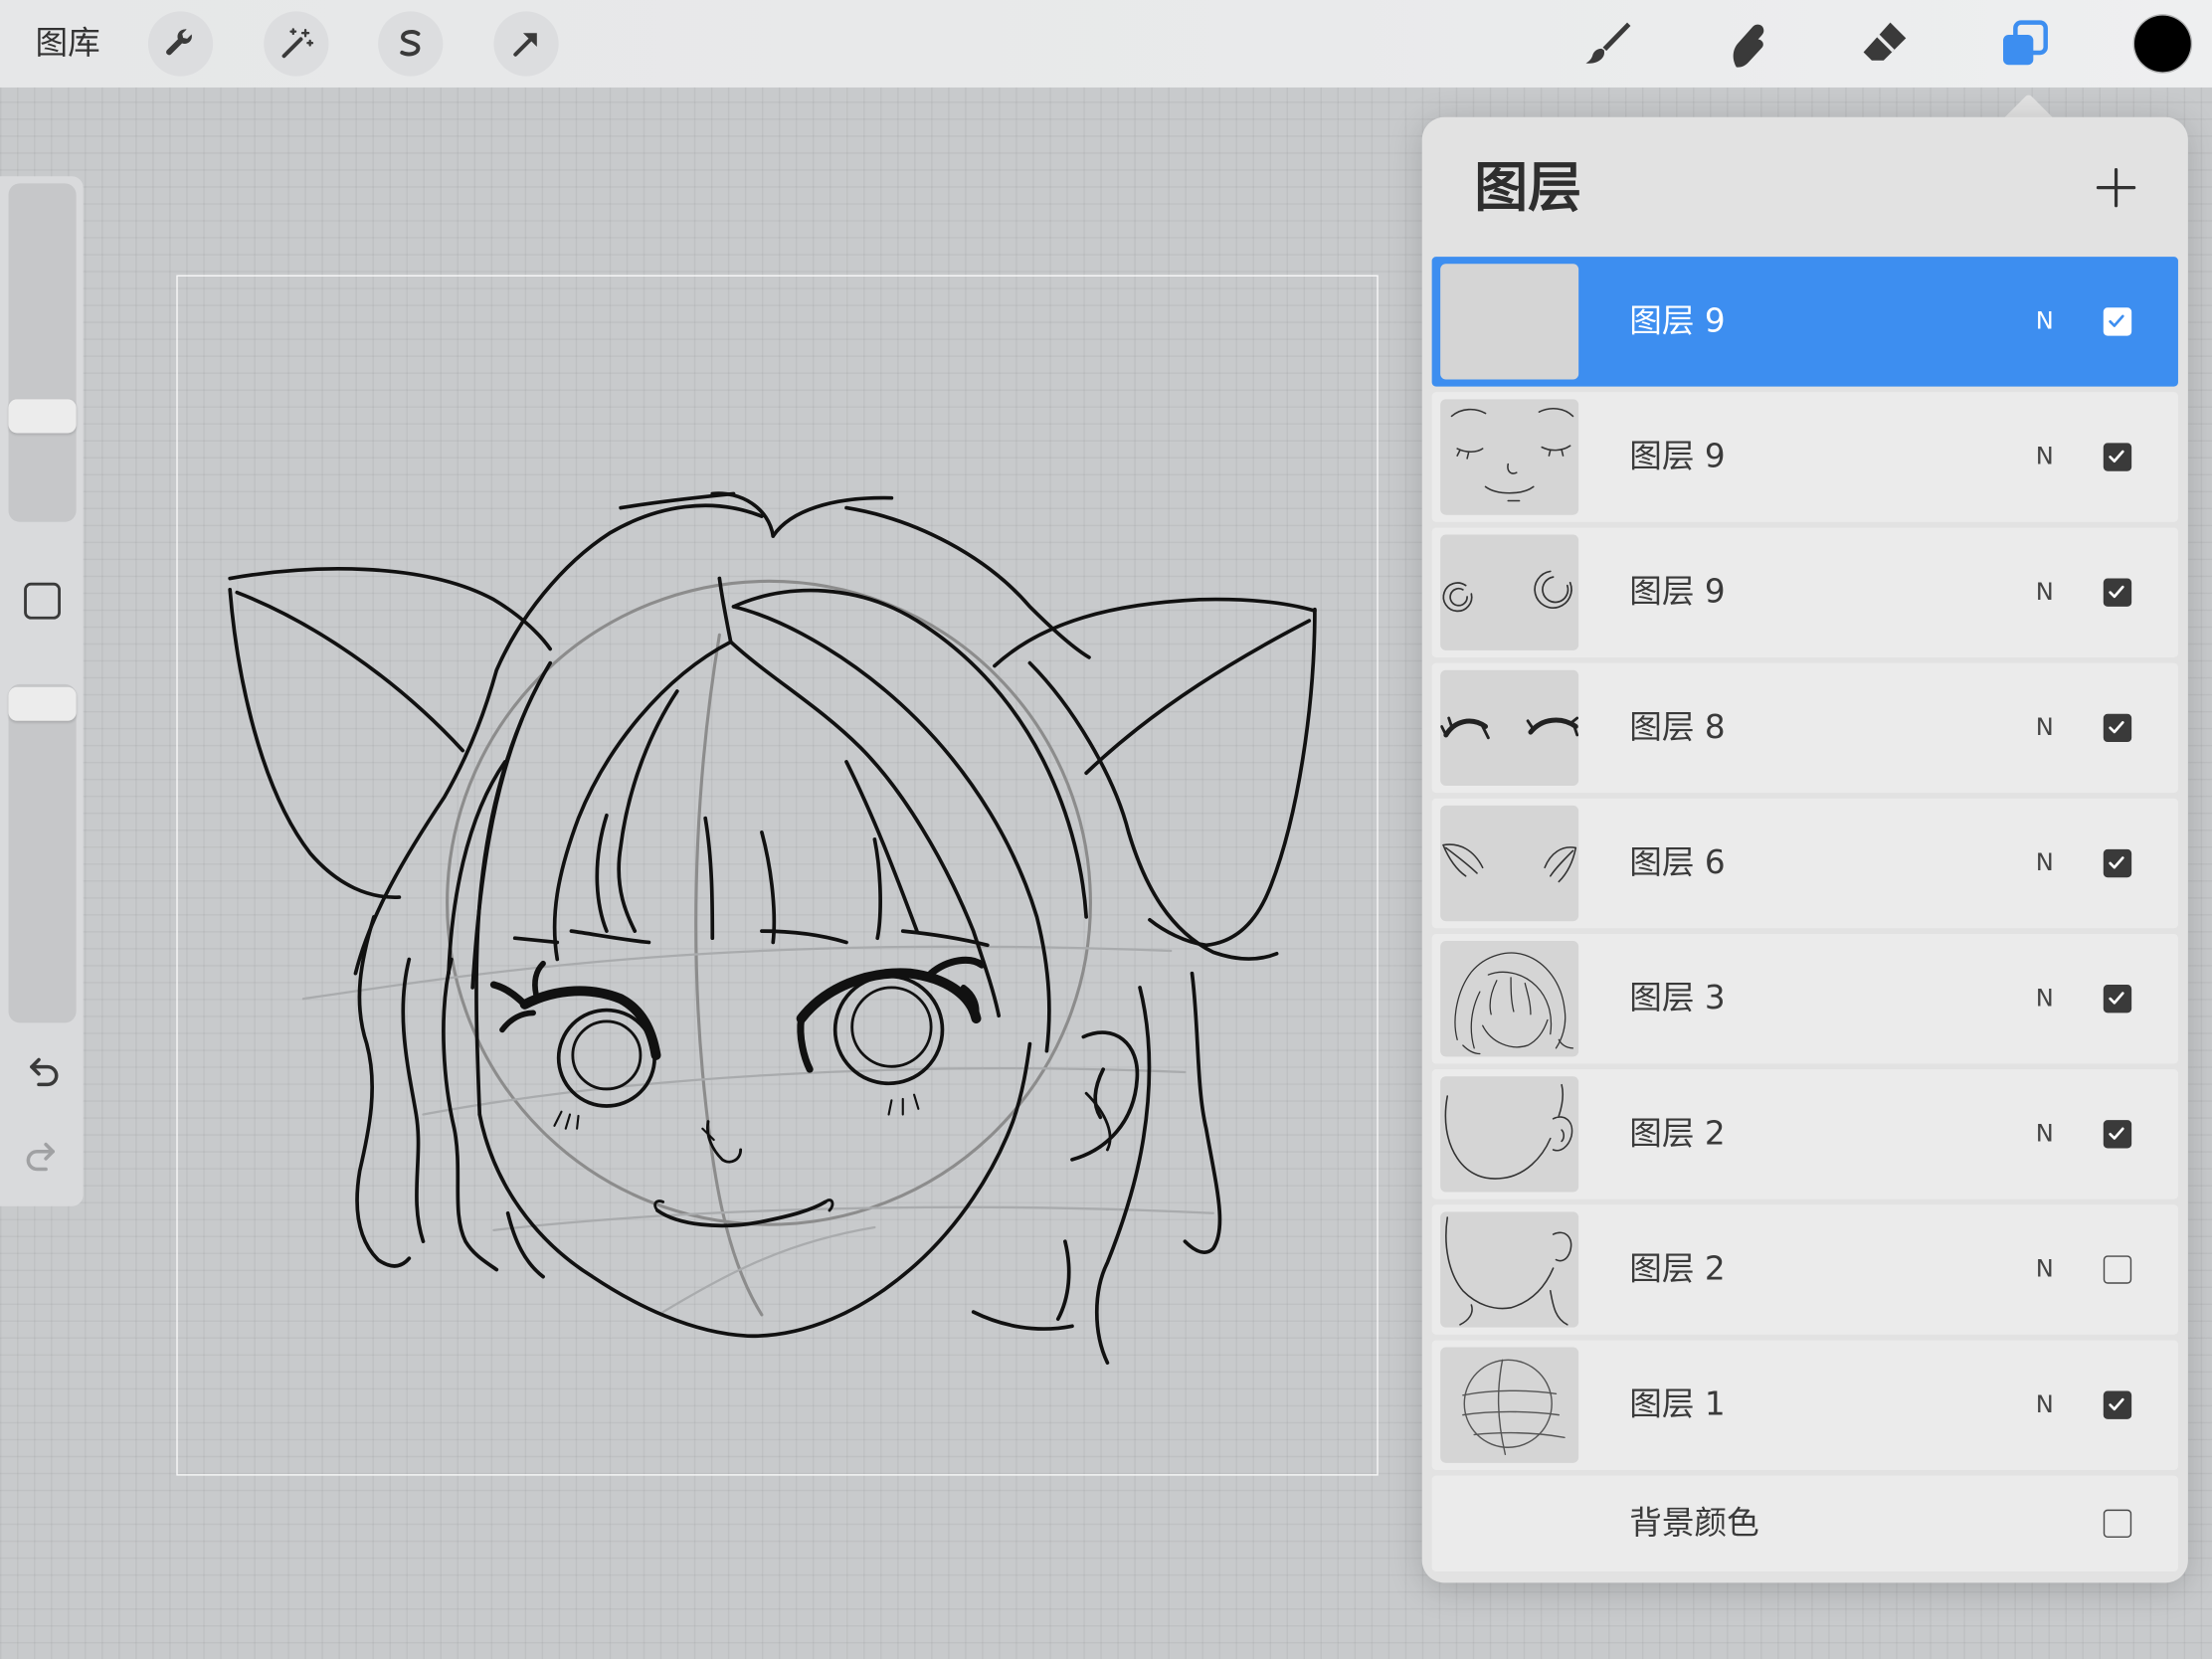  Describe the element at coordinates (1804, 863) in the screenshot. I see `layer-row: 图层 6 N` at that location.